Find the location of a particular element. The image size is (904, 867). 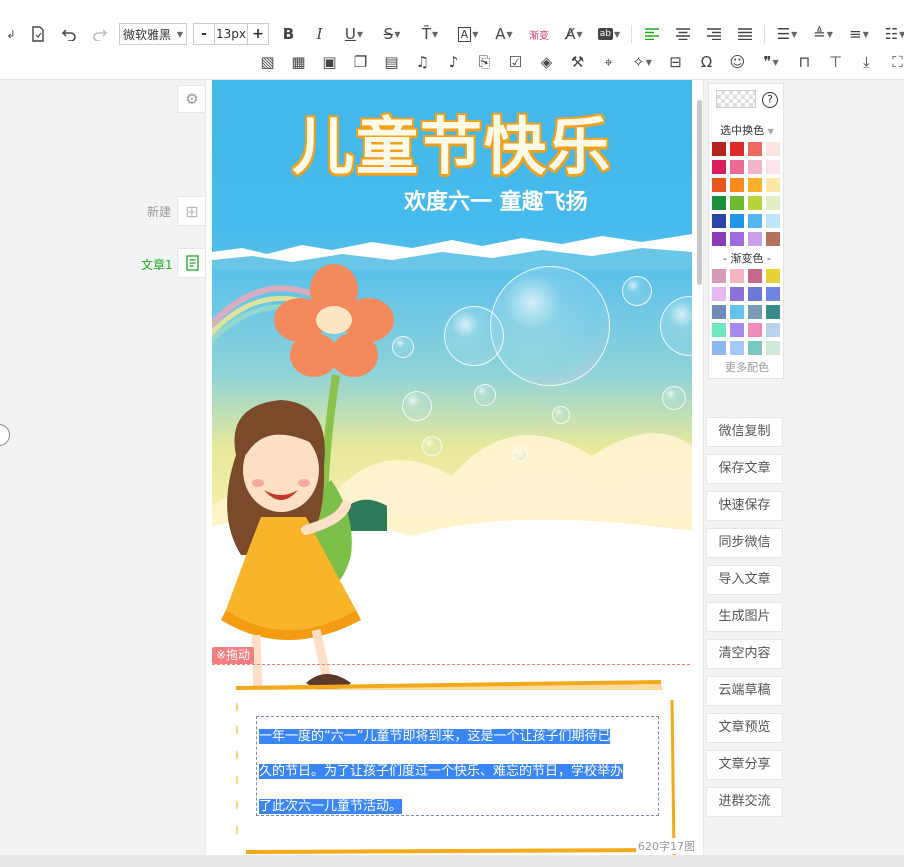

action-button: 清空内容 is located at coordinates (744, 654).